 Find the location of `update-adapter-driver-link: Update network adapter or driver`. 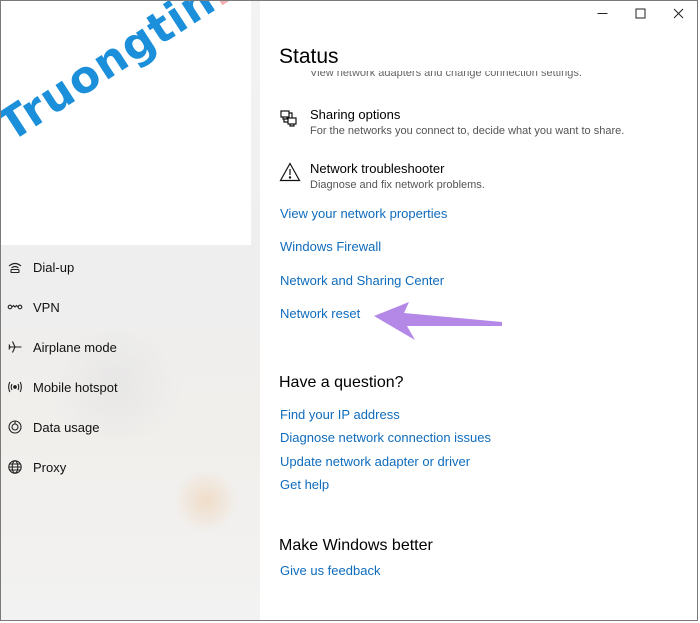

update-adapter-driver-link: Update network adapter or driver is located at coordinates (375, 461).